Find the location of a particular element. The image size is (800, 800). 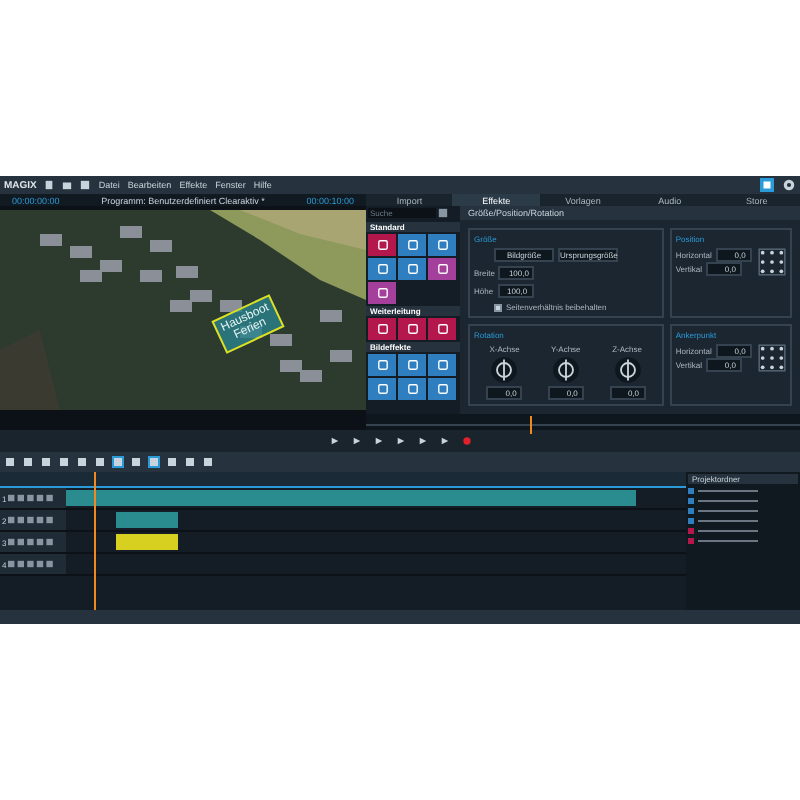

checkbox is located at coordinates (498, 307).